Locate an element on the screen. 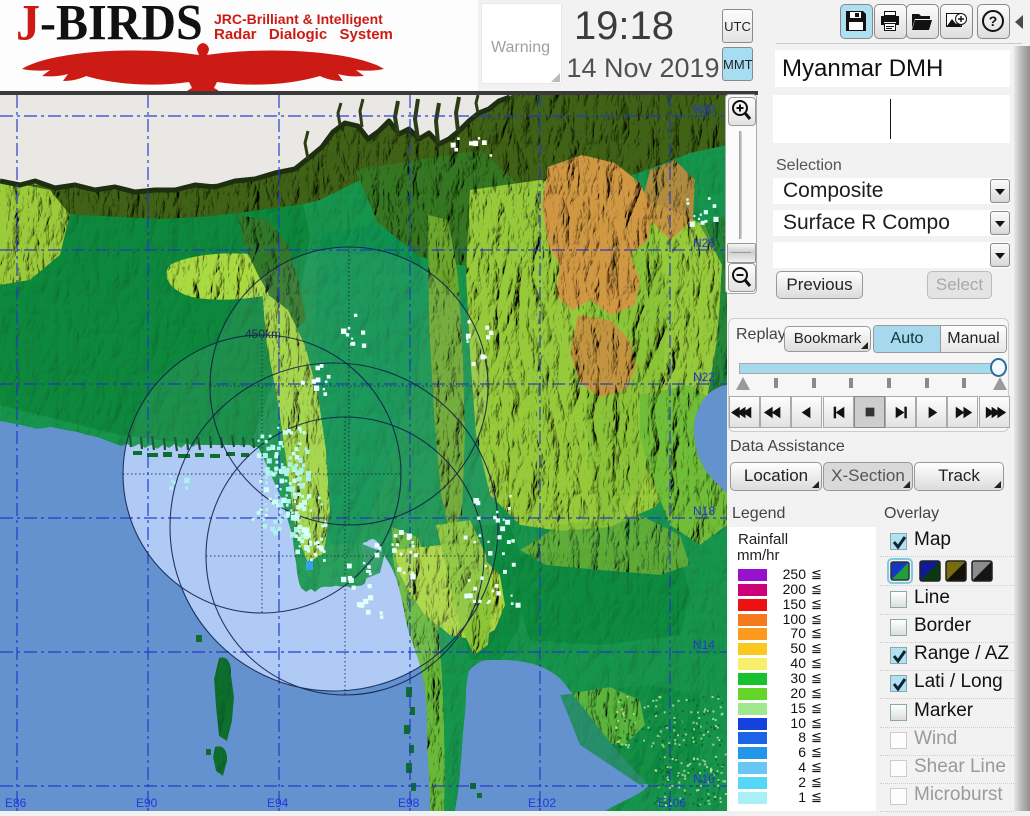 This screenshot has width=1030, height=816. svg-text: N22 is located at coordinates (704, 377).